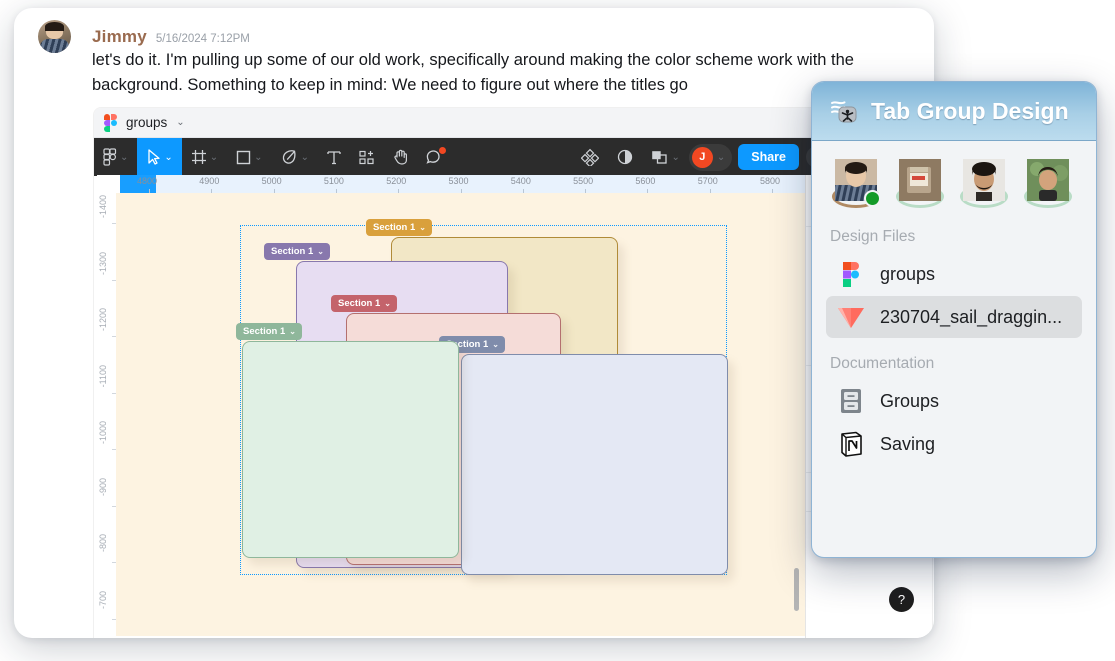 This screenshot has height=661, width=1115. What do you see at coordinates (103, 433) in the screenshot?
I see `ruler-tick-label: -1000` at bounding box center [103, 433].